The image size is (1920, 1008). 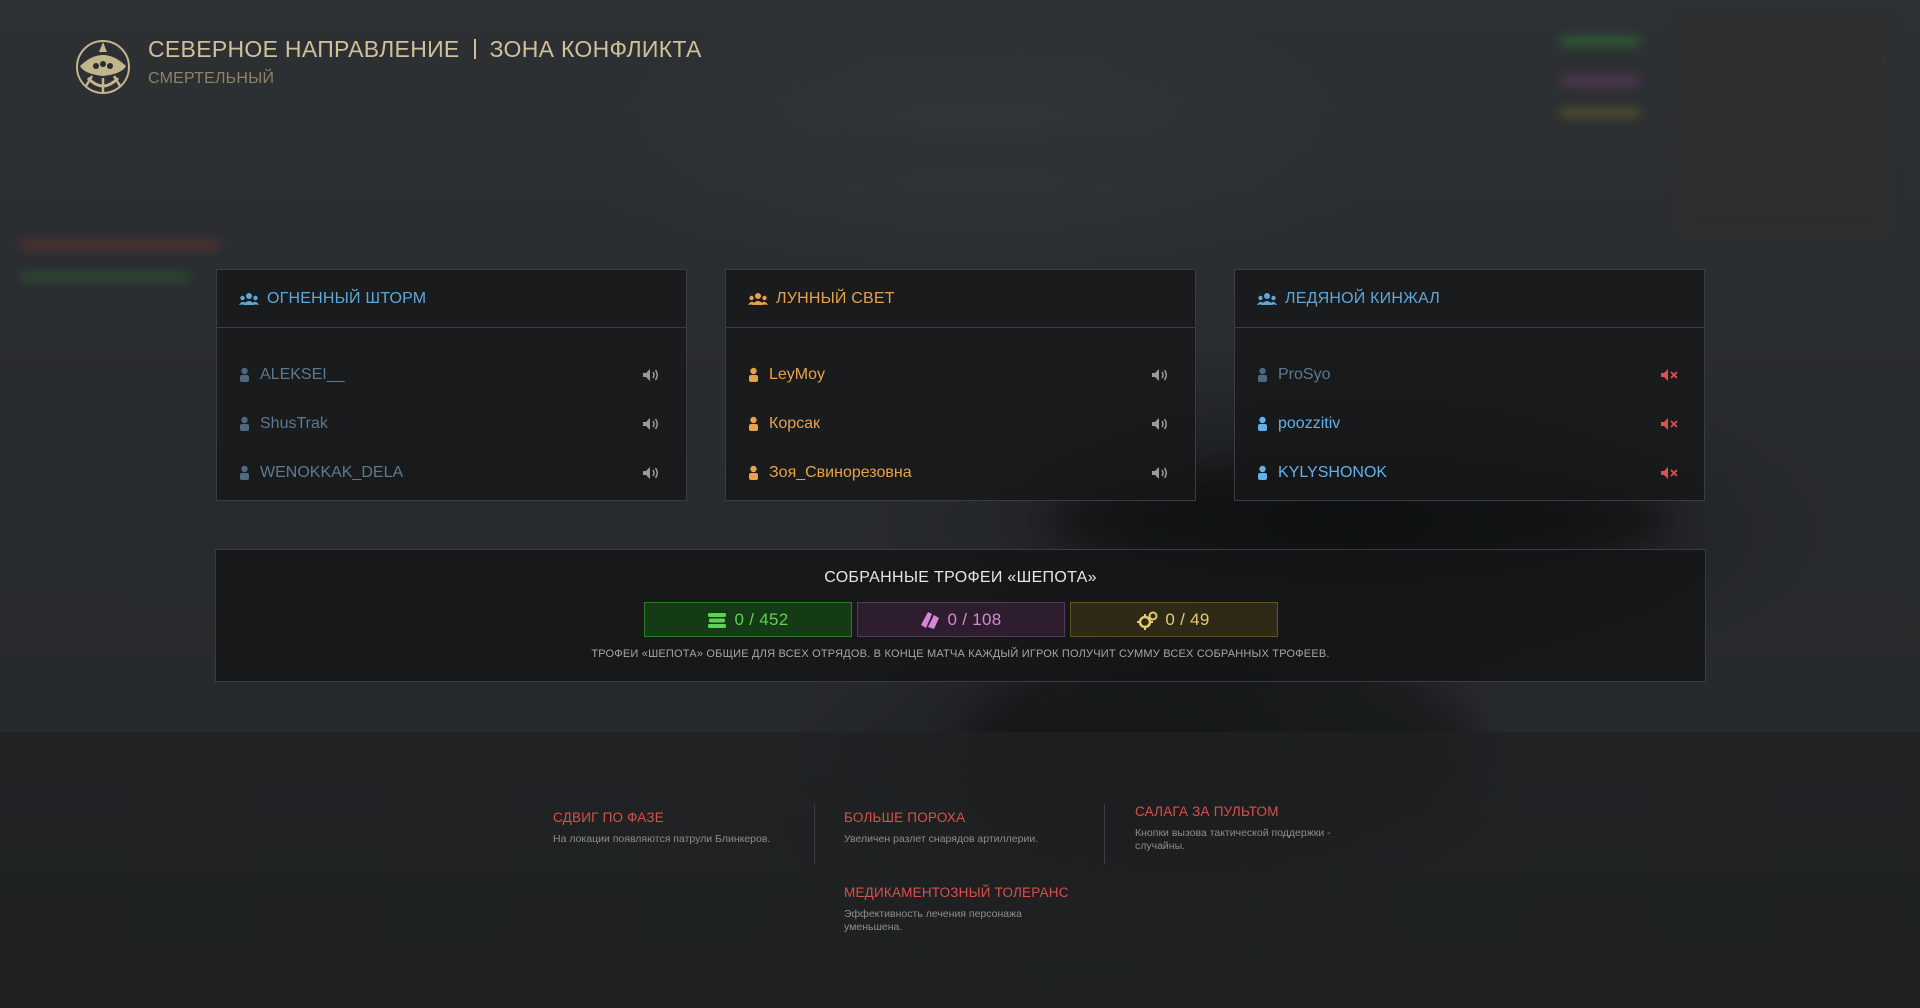 I want to click on squad-name: ЛЕДЯНОЙ КИНЖАЛ, so click(x=1362, y=298).